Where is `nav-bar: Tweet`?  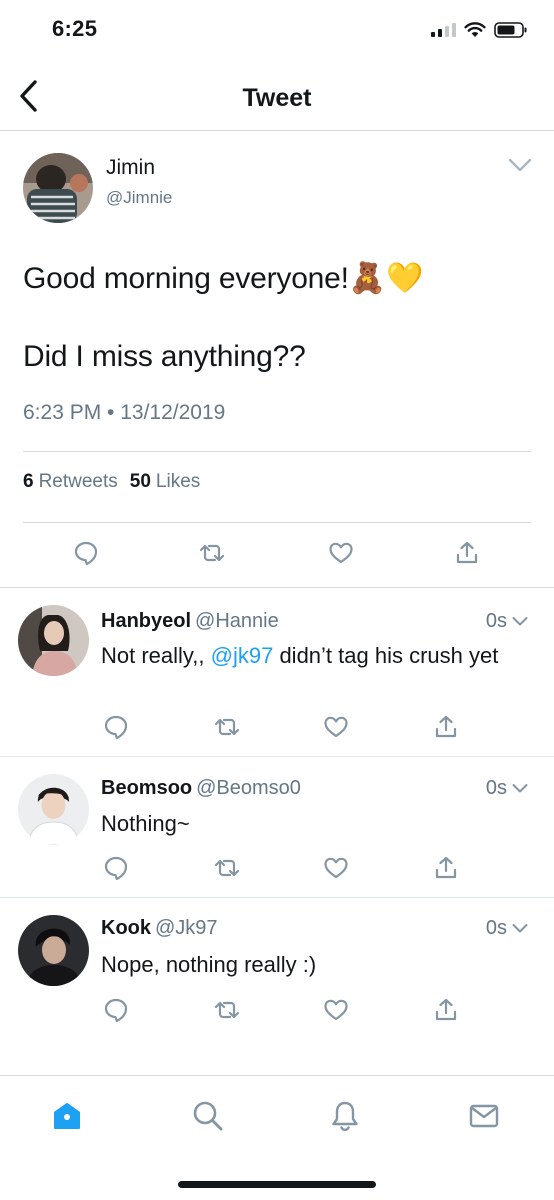 nav-bar: Tweet is located at coordinates (277, 95).